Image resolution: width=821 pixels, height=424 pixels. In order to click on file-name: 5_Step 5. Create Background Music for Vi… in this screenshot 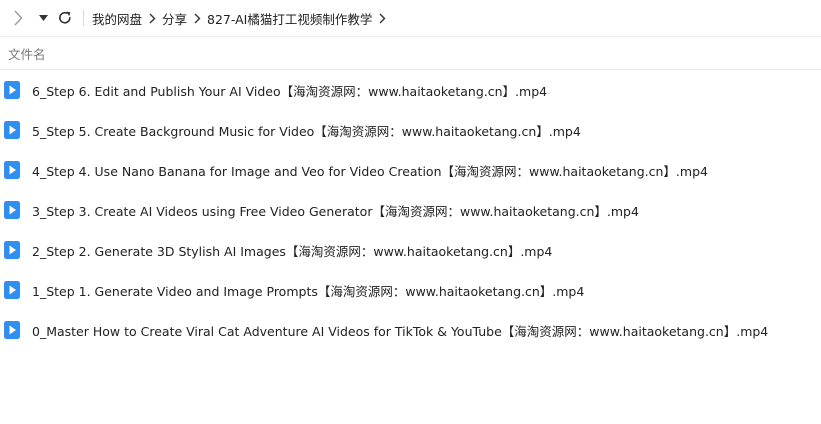, I will do `click(306, 131)`.